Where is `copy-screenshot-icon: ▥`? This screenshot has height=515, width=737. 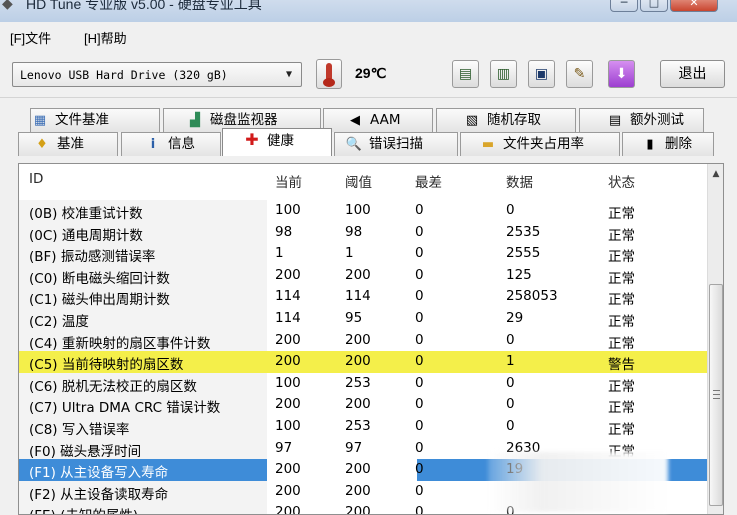
copy-screenshot-icon: ▥ is located at coordinates (503, 74).